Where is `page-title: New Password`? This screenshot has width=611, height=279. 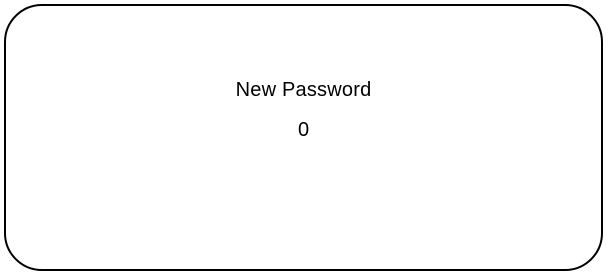
page-title: New Password is located at coordinates (303, 90).